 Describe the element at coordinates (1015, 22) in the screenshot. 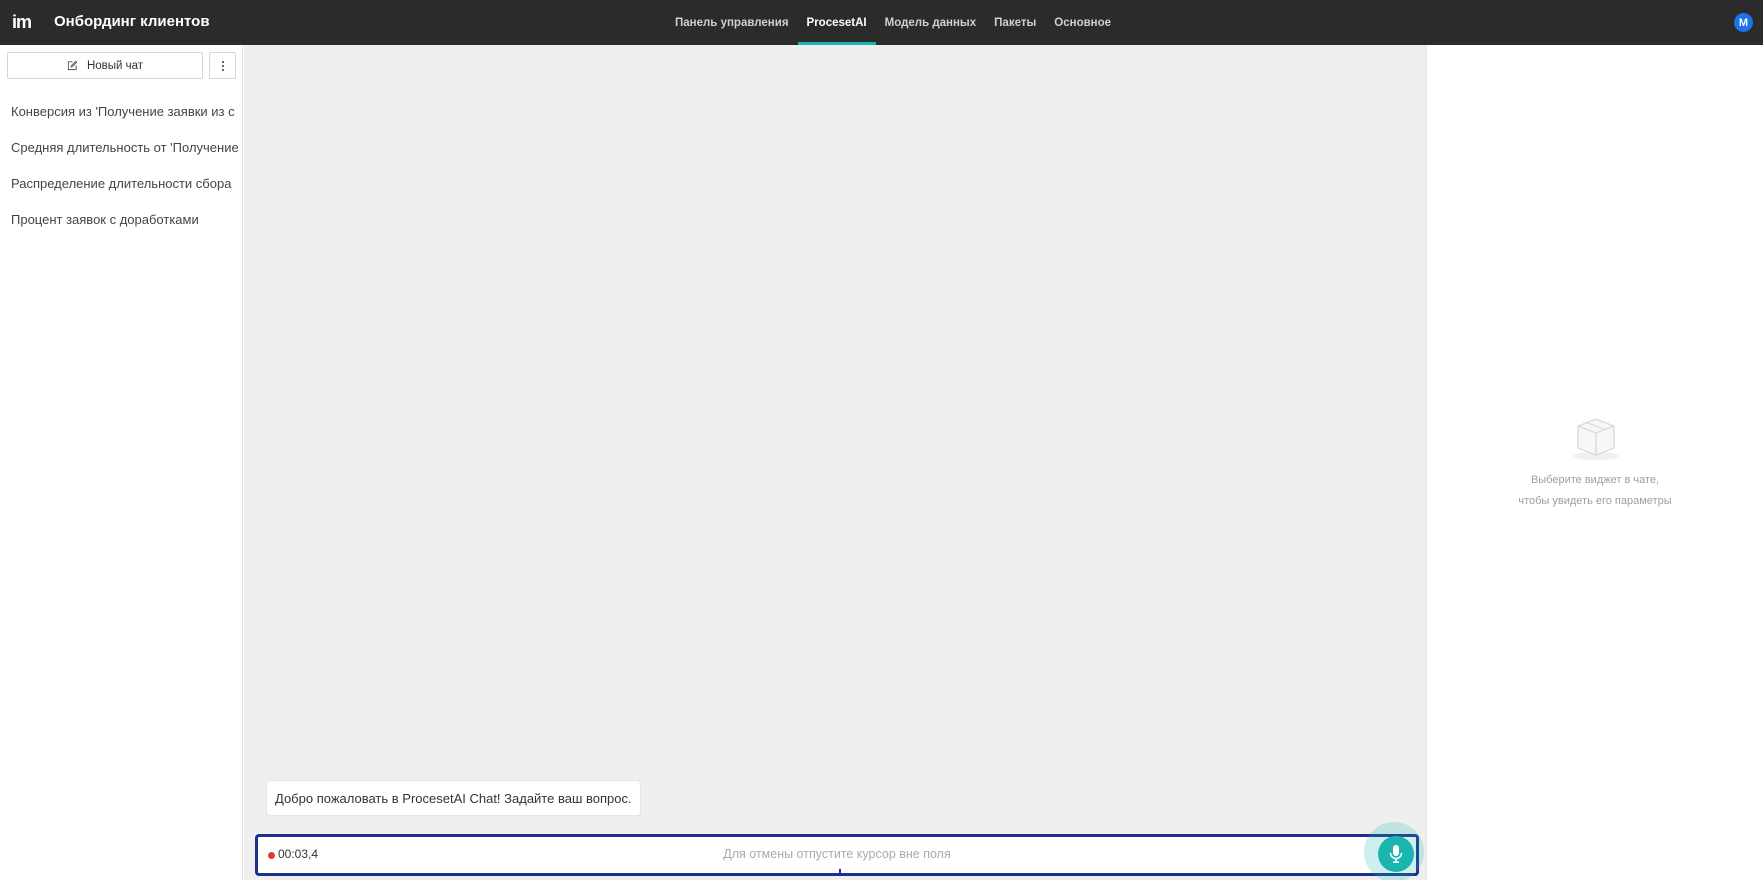

I see `tab-packages: Пакеты` at that location.